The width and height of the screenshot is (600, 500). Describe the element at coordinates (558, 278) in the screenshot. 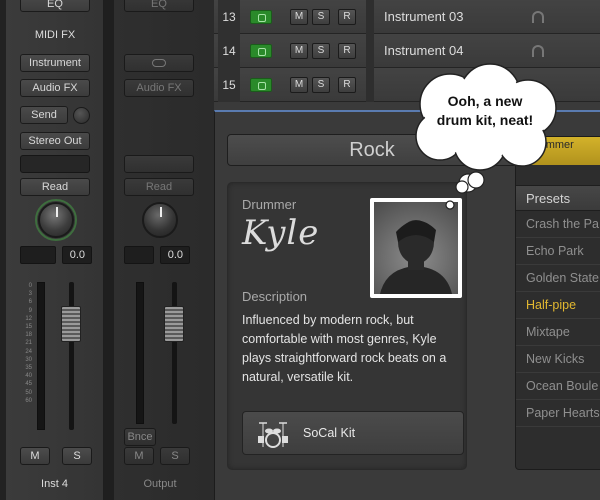

I see `preset-item: Golden State` at that location.